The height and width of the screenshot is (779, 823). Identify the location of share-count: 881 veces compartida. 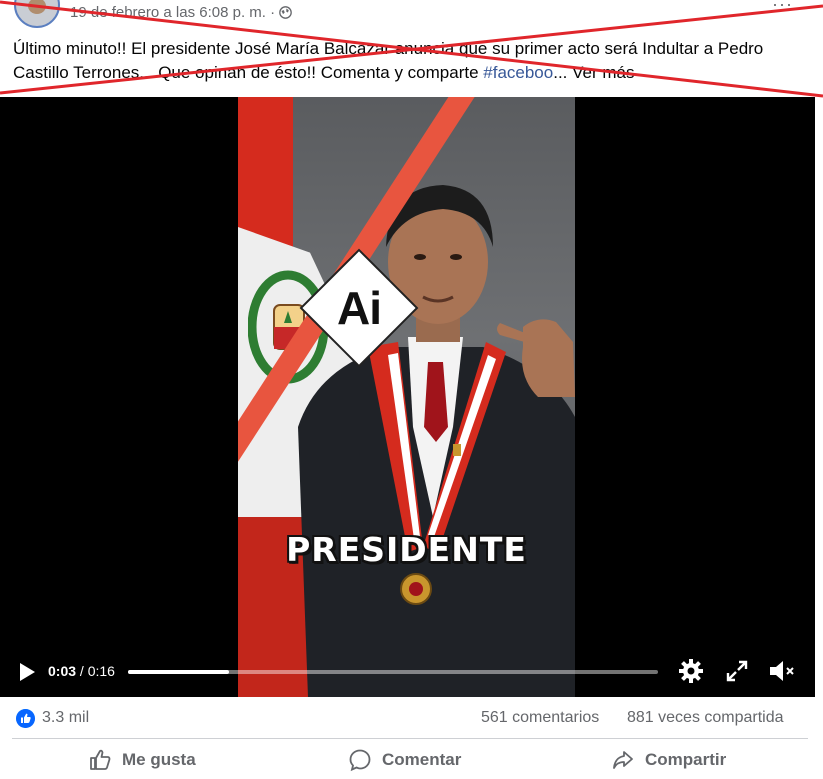
(705, 718).